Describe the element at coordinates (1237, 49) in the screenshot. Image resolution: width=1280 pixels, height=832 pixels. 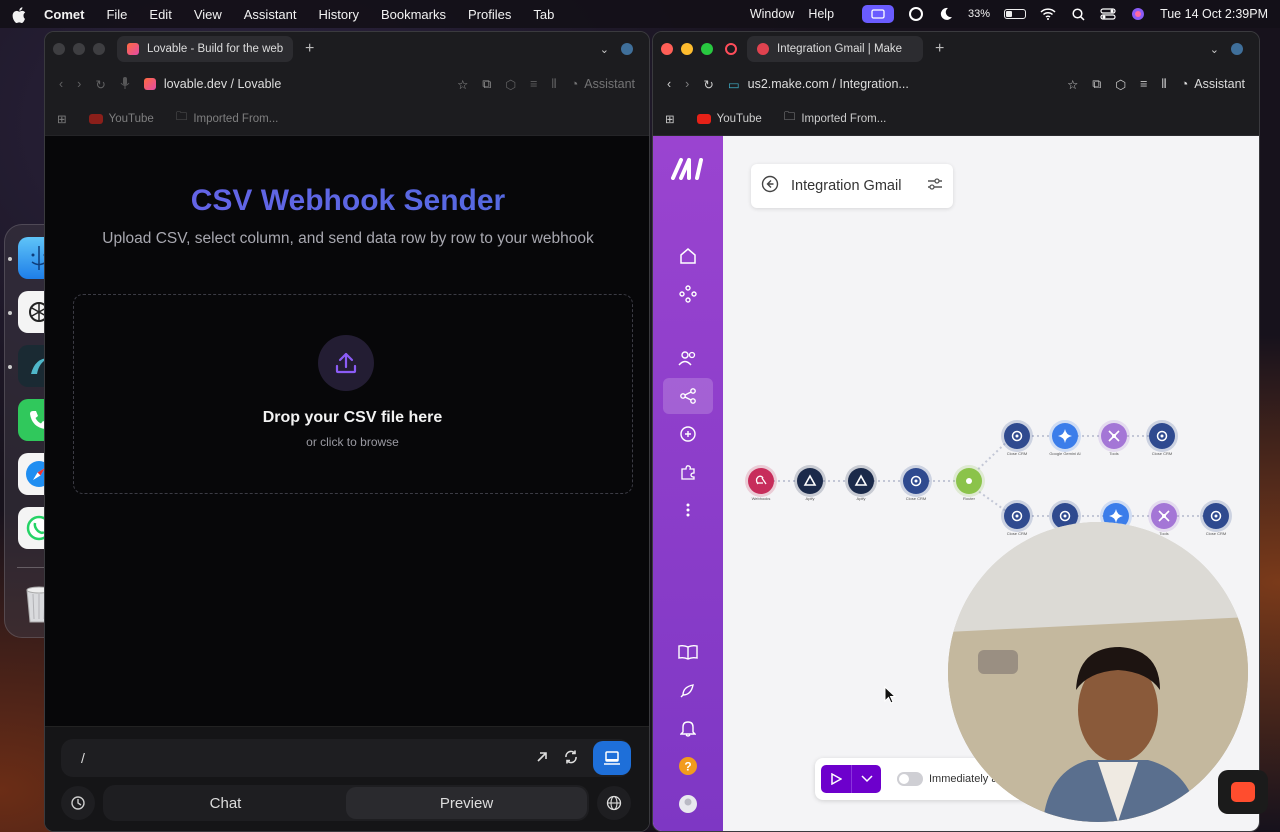
I see `comet-logo-icon` at that location.